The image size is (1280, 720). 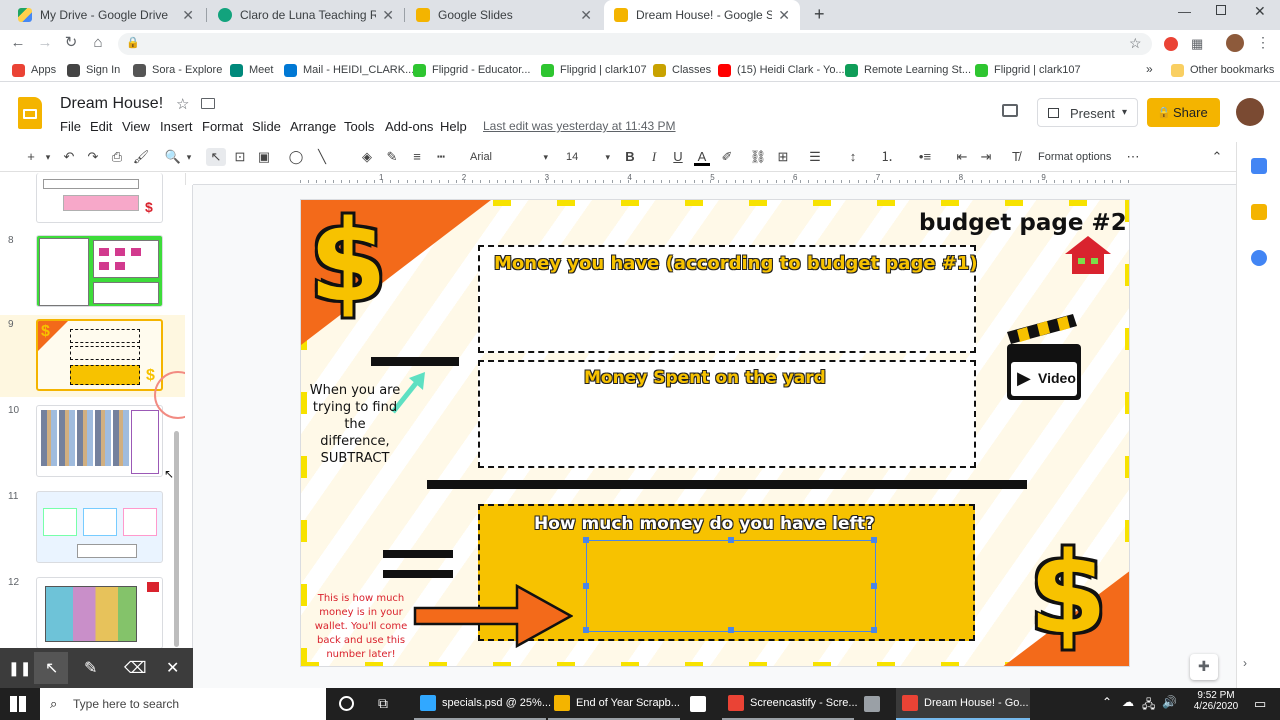 I want to click on shape-icon: ◯, so click(x=296, y=157).